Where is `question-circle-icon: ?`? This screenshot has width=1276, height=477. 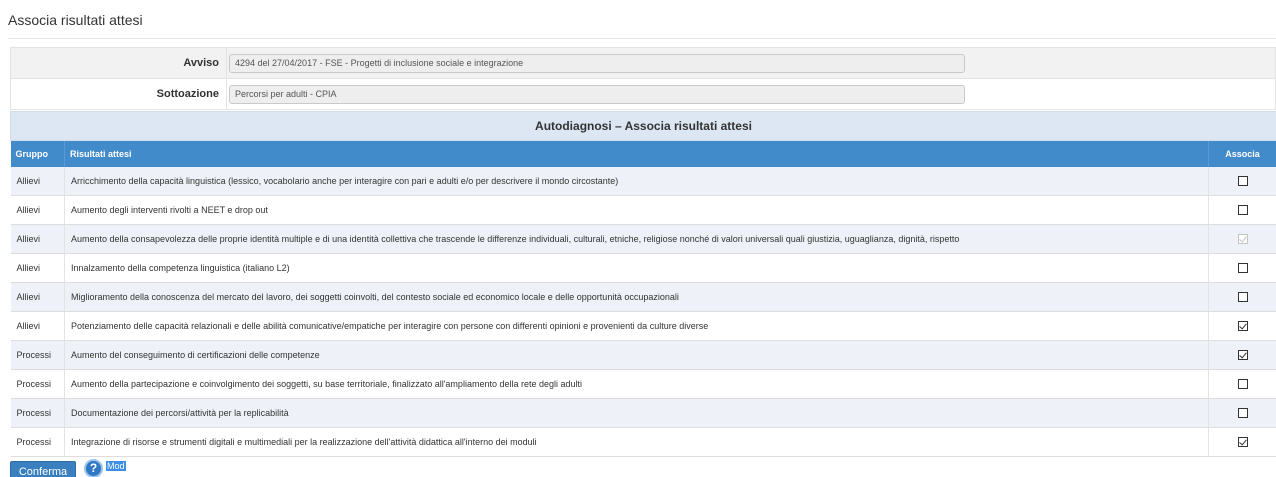 question-circle-icon: ? is located at coordinates (93, 468).